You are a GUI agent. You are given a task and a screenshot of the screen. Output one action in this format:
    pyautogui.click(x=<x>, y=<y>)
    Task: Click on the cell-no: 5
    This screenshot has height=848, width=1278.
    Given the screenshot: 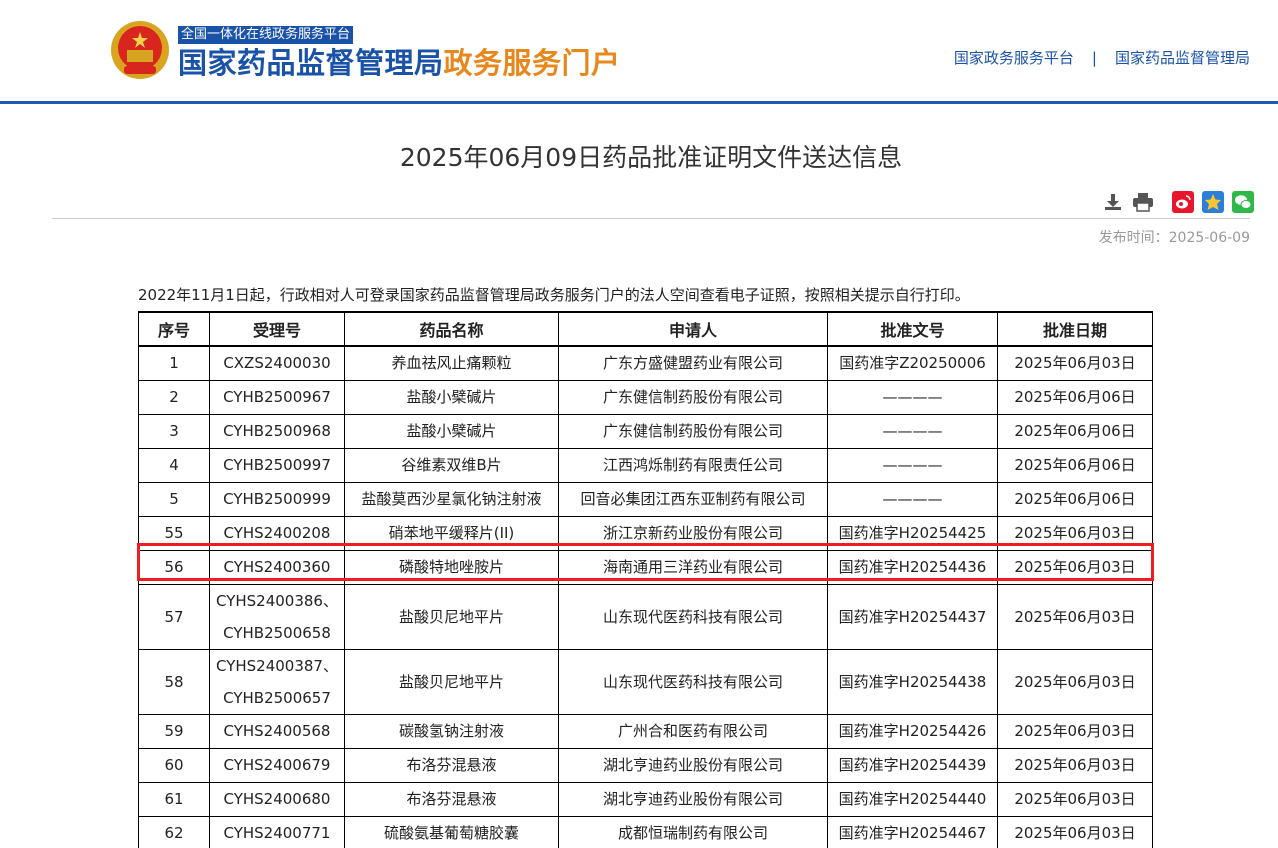 What is the action you would take?
    pyautogui.click(x=174, y=499)
    